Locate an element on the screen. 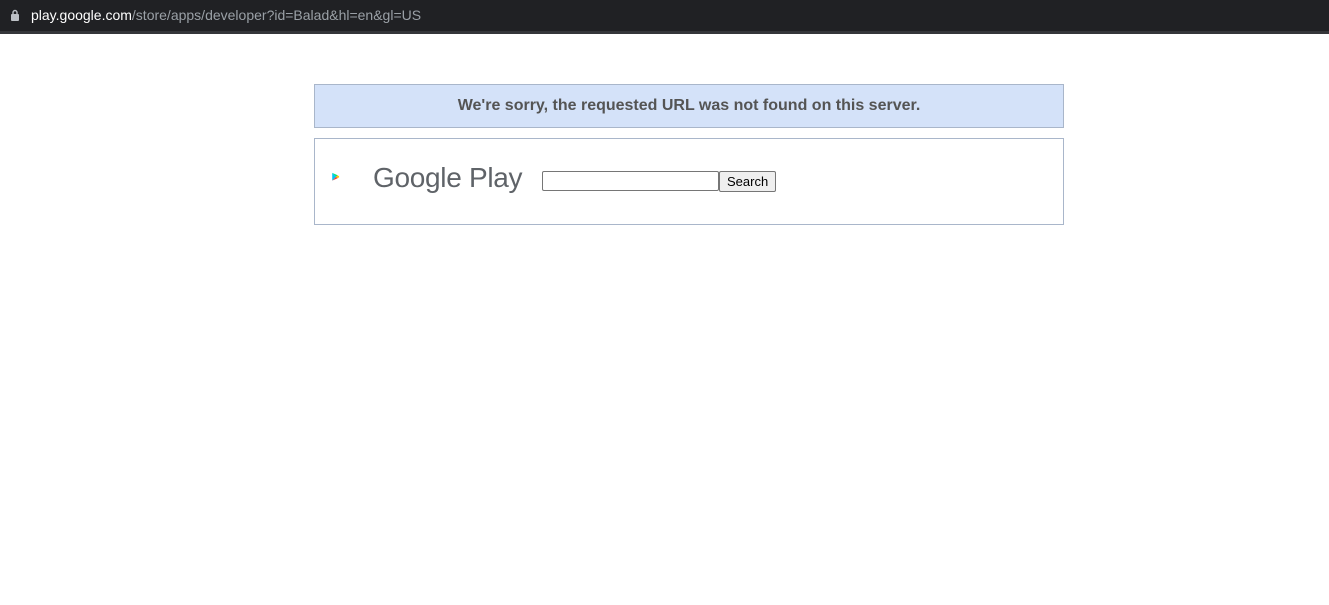  search-input is located at coordinates (630, 181).